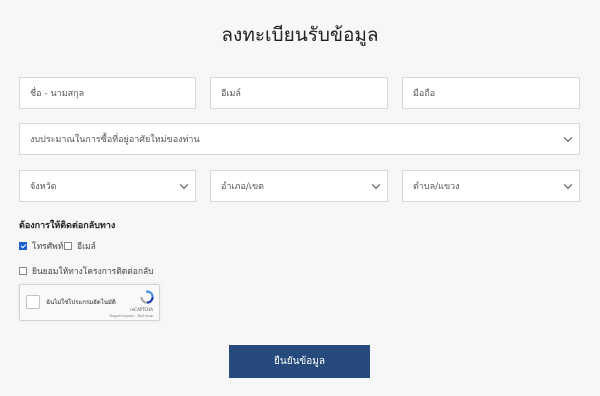 The image size is (600, 396). What do you see at coordinates (141, 309) in the screenshot?
I see `recaptcha-brand: reCAPTCHA` at bounding box center [141, 309].